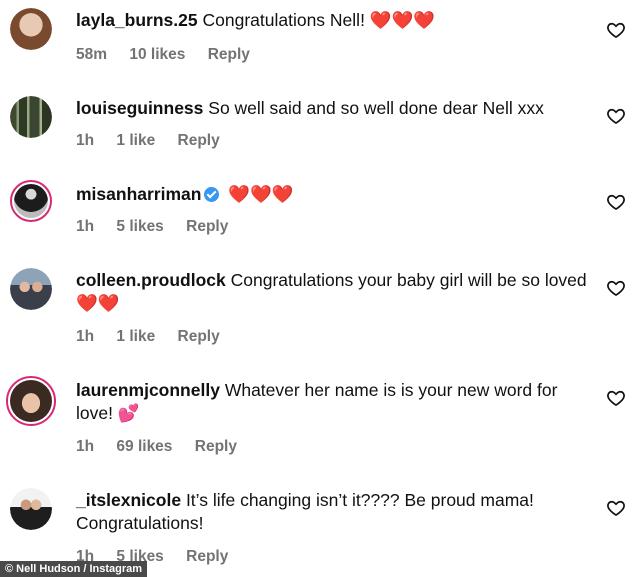 This screenshot has height=577, width=634. Describe the element at coordinates (157, 54) in the screenshot. I see `comment-likes: 10 likes` at that location.